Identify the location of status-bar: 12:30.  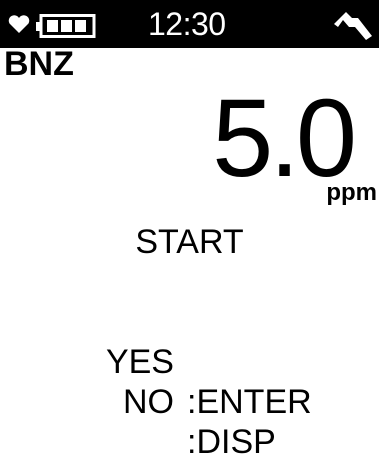
(189, 24).